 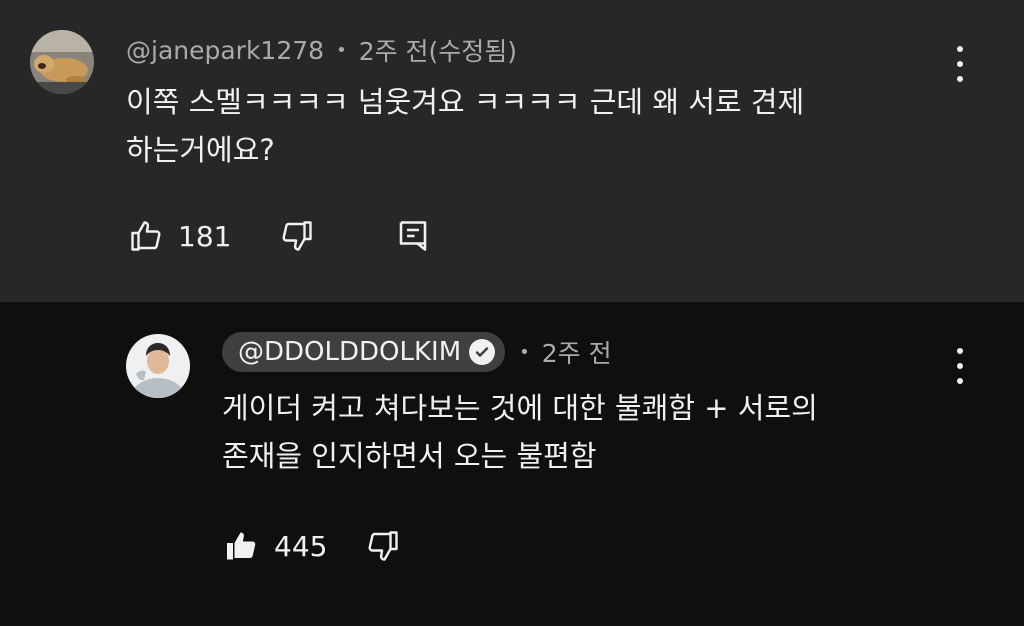 What do you see at coordinates (520, 408) in the screenshot?
I see `reply-line: 게이더 켜고 쳐다보는 것에 대한 불쾌함 + 서로의` at bounding box center [520, 408].